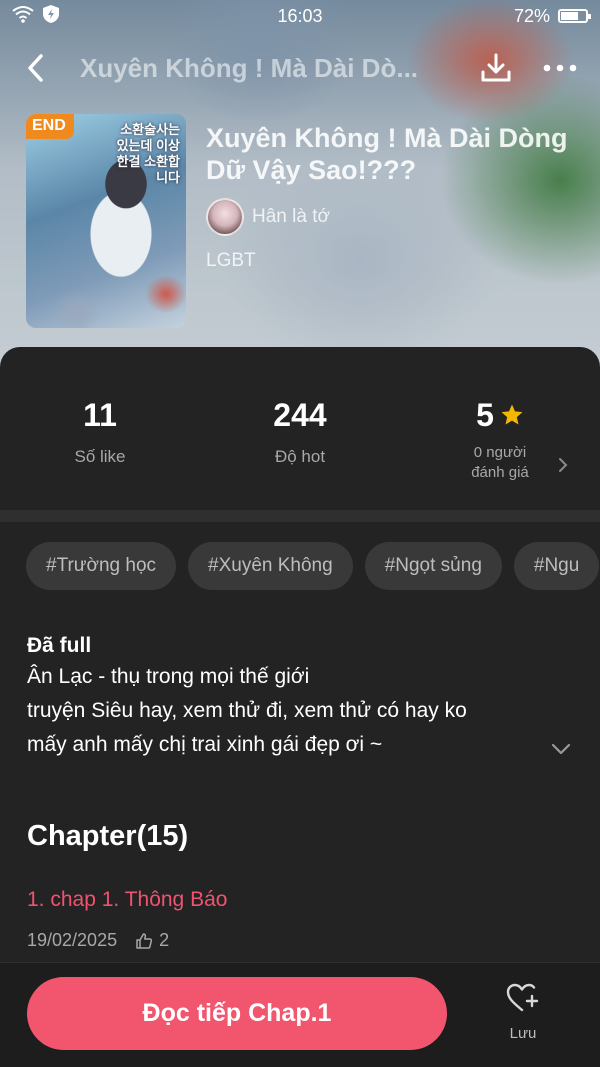 The image size is (600, 1067). What do you see at coordinates (225, 217) in the screenshot?
I see `avatar` at bounding box center [225, 217].